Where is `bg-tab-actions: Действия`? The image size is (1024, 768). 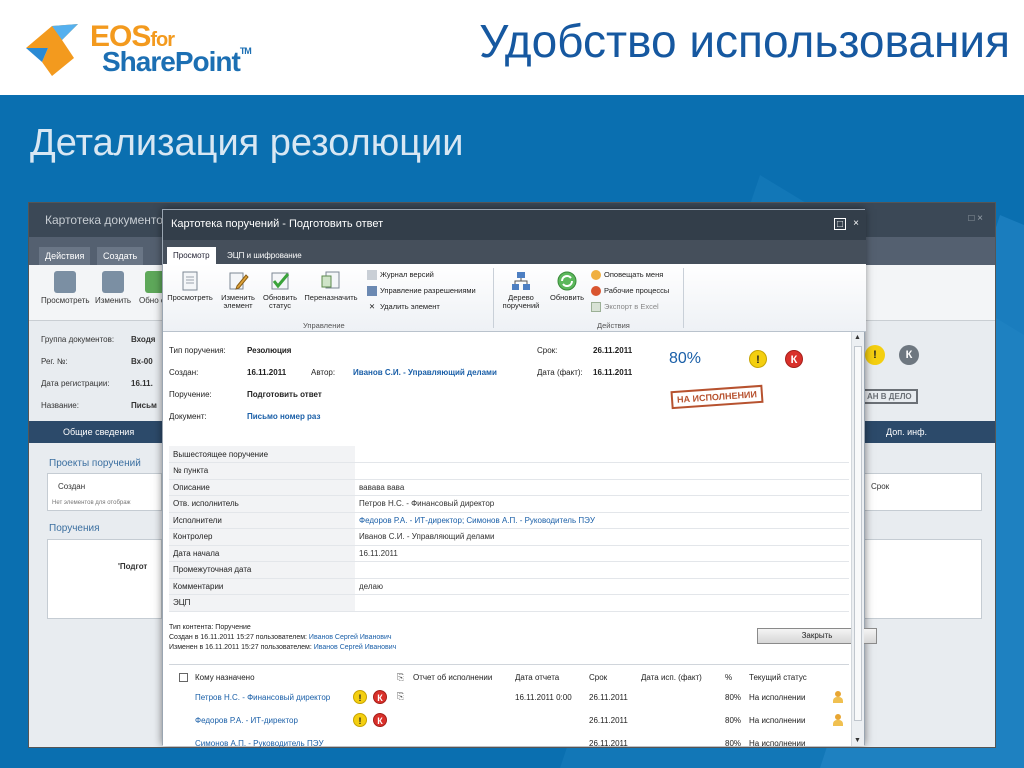 bg-tab-actions: Действия is located at coordinates (65, 256).